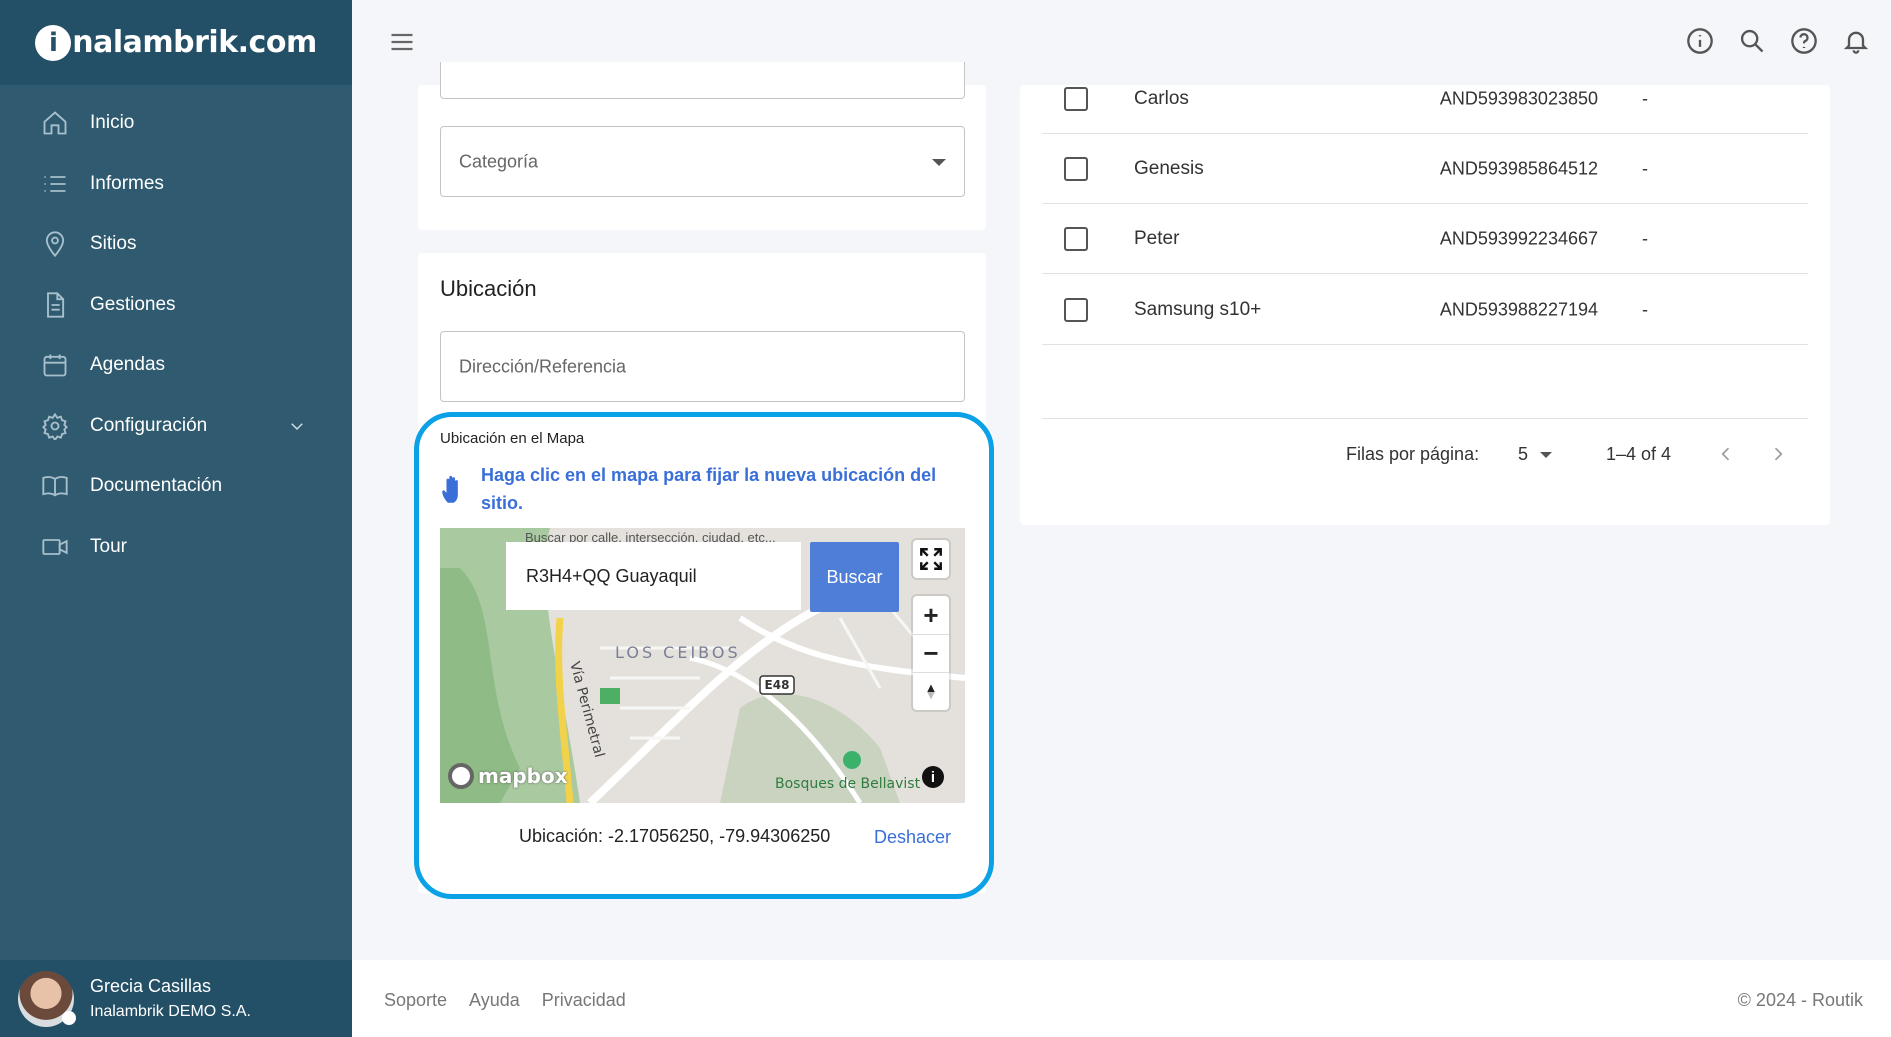 The image size is (1891, 1037). What do you see at coordinates (1639, 454) in the screenshot?
I see `page-range: 1–4 of 4` at bounding box center [1639, 454].